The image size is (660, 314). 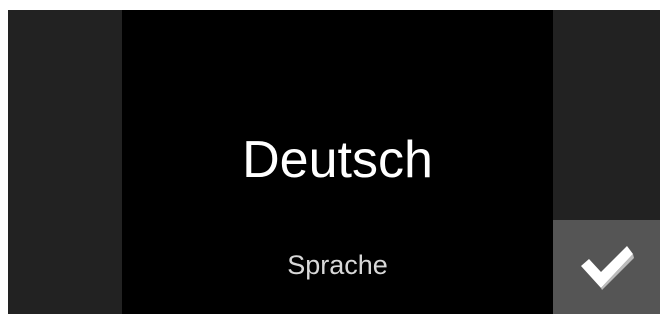 I want to click on setting-label: Sprache, so click(x=337, y=265).